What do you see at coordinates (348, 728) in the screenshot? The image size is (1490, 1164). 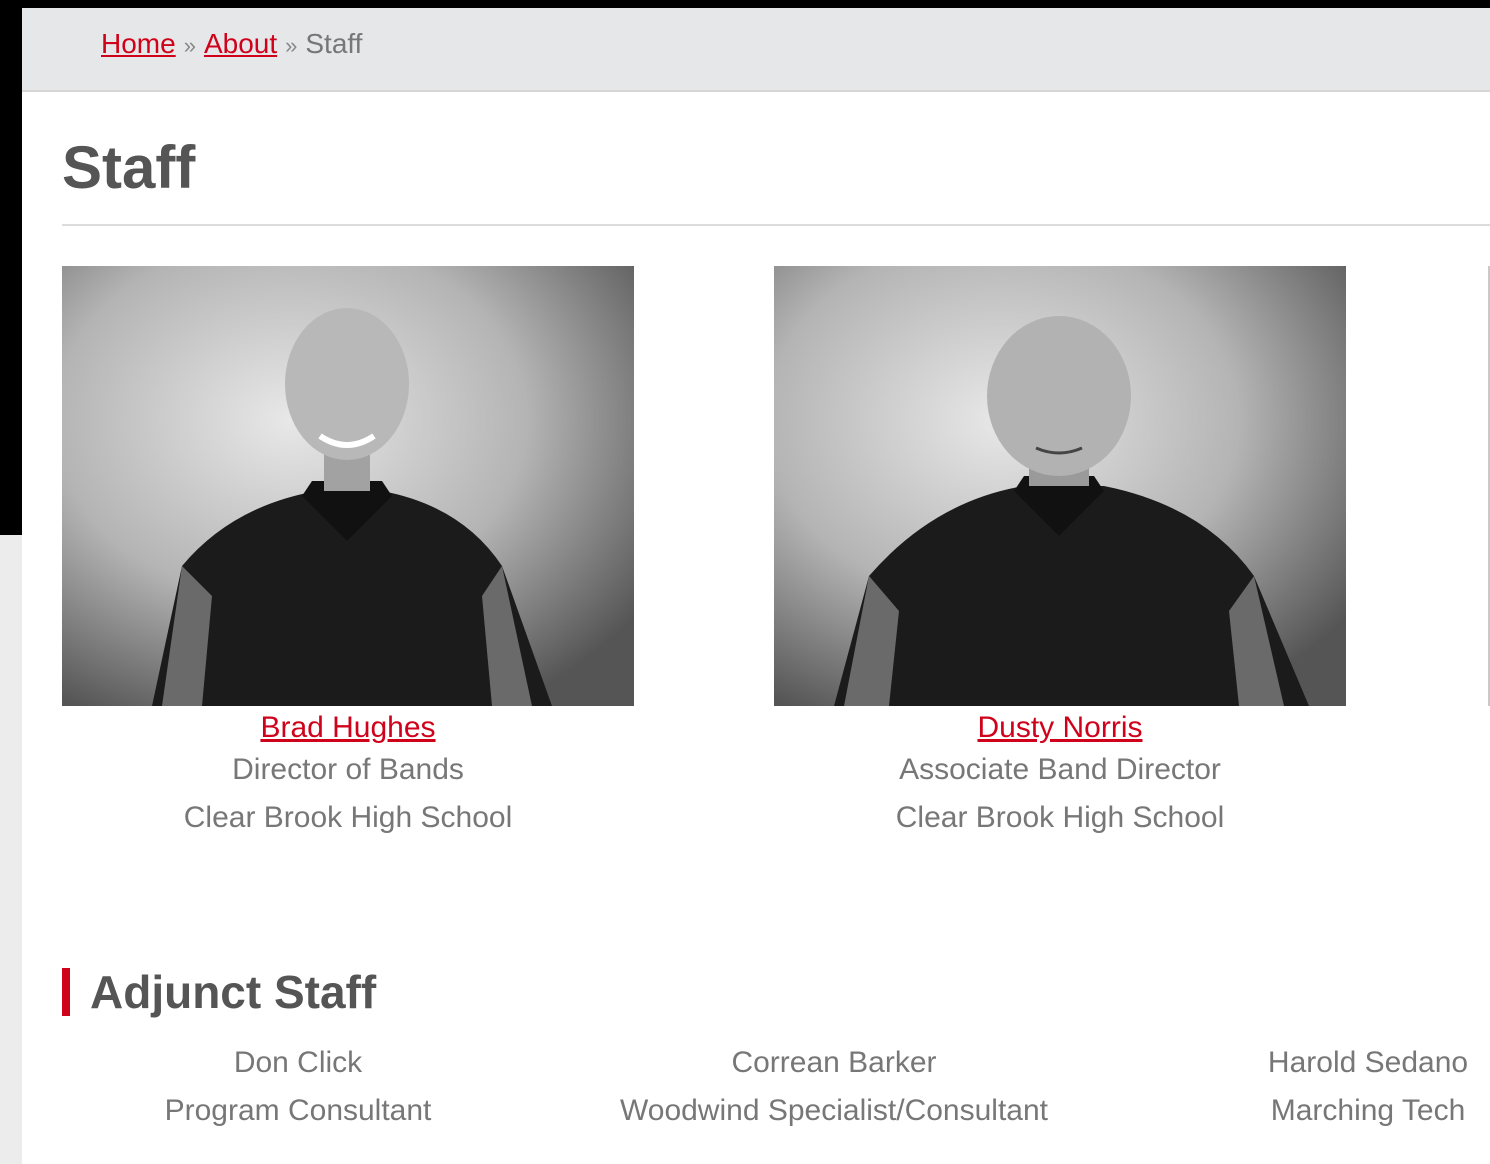 I see `staff-name-link: Brad Hughes` at bounding box center [348, 728].